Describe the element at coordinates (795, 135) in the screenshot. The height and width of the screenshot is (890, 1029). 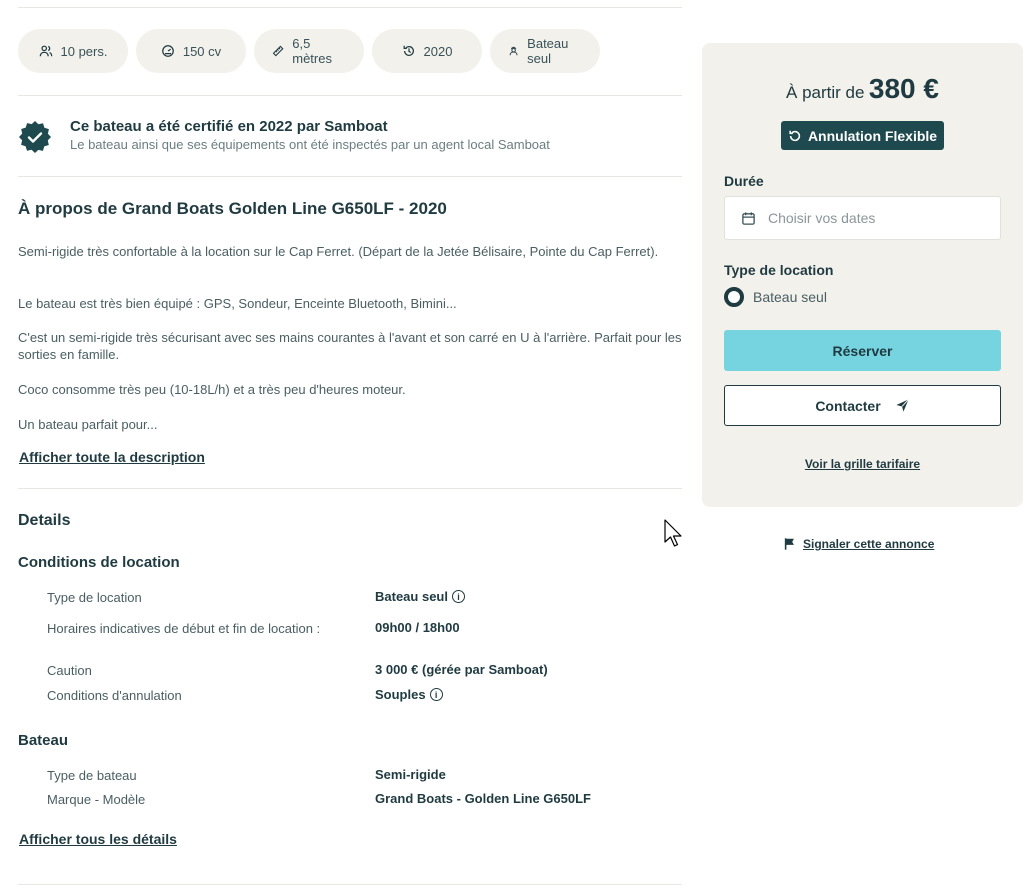
I see `refresh-icon` at that location.